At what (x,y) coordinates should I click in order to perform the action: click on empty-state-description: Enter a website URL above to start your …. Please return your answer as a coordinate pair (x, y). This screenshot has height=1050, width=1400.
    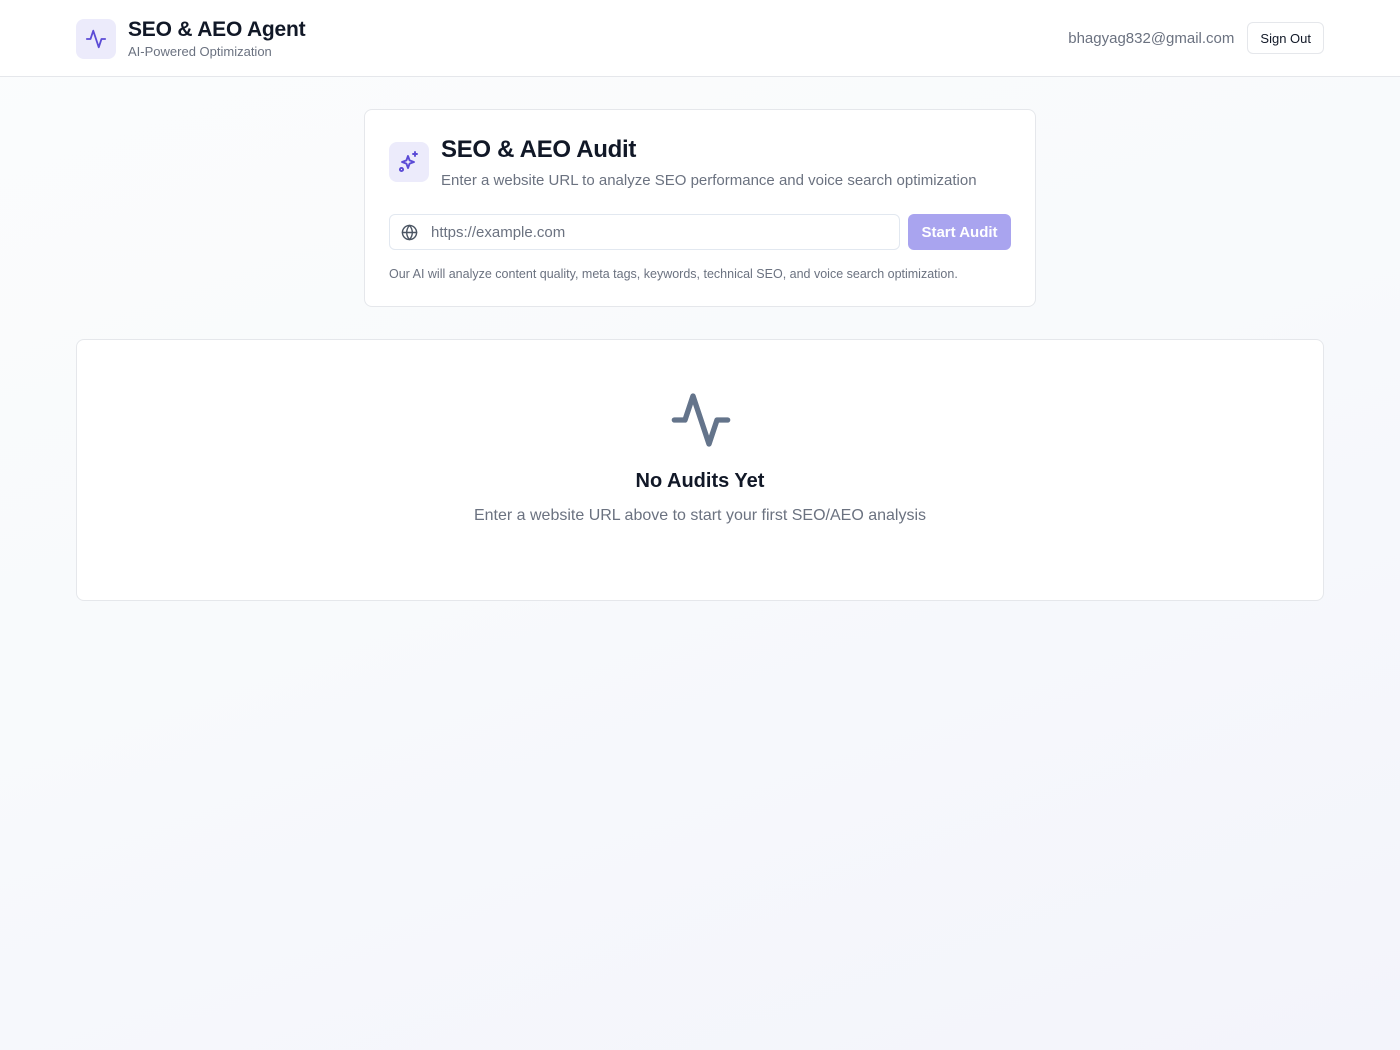
    Looking at the image, I should click on (700, 515).